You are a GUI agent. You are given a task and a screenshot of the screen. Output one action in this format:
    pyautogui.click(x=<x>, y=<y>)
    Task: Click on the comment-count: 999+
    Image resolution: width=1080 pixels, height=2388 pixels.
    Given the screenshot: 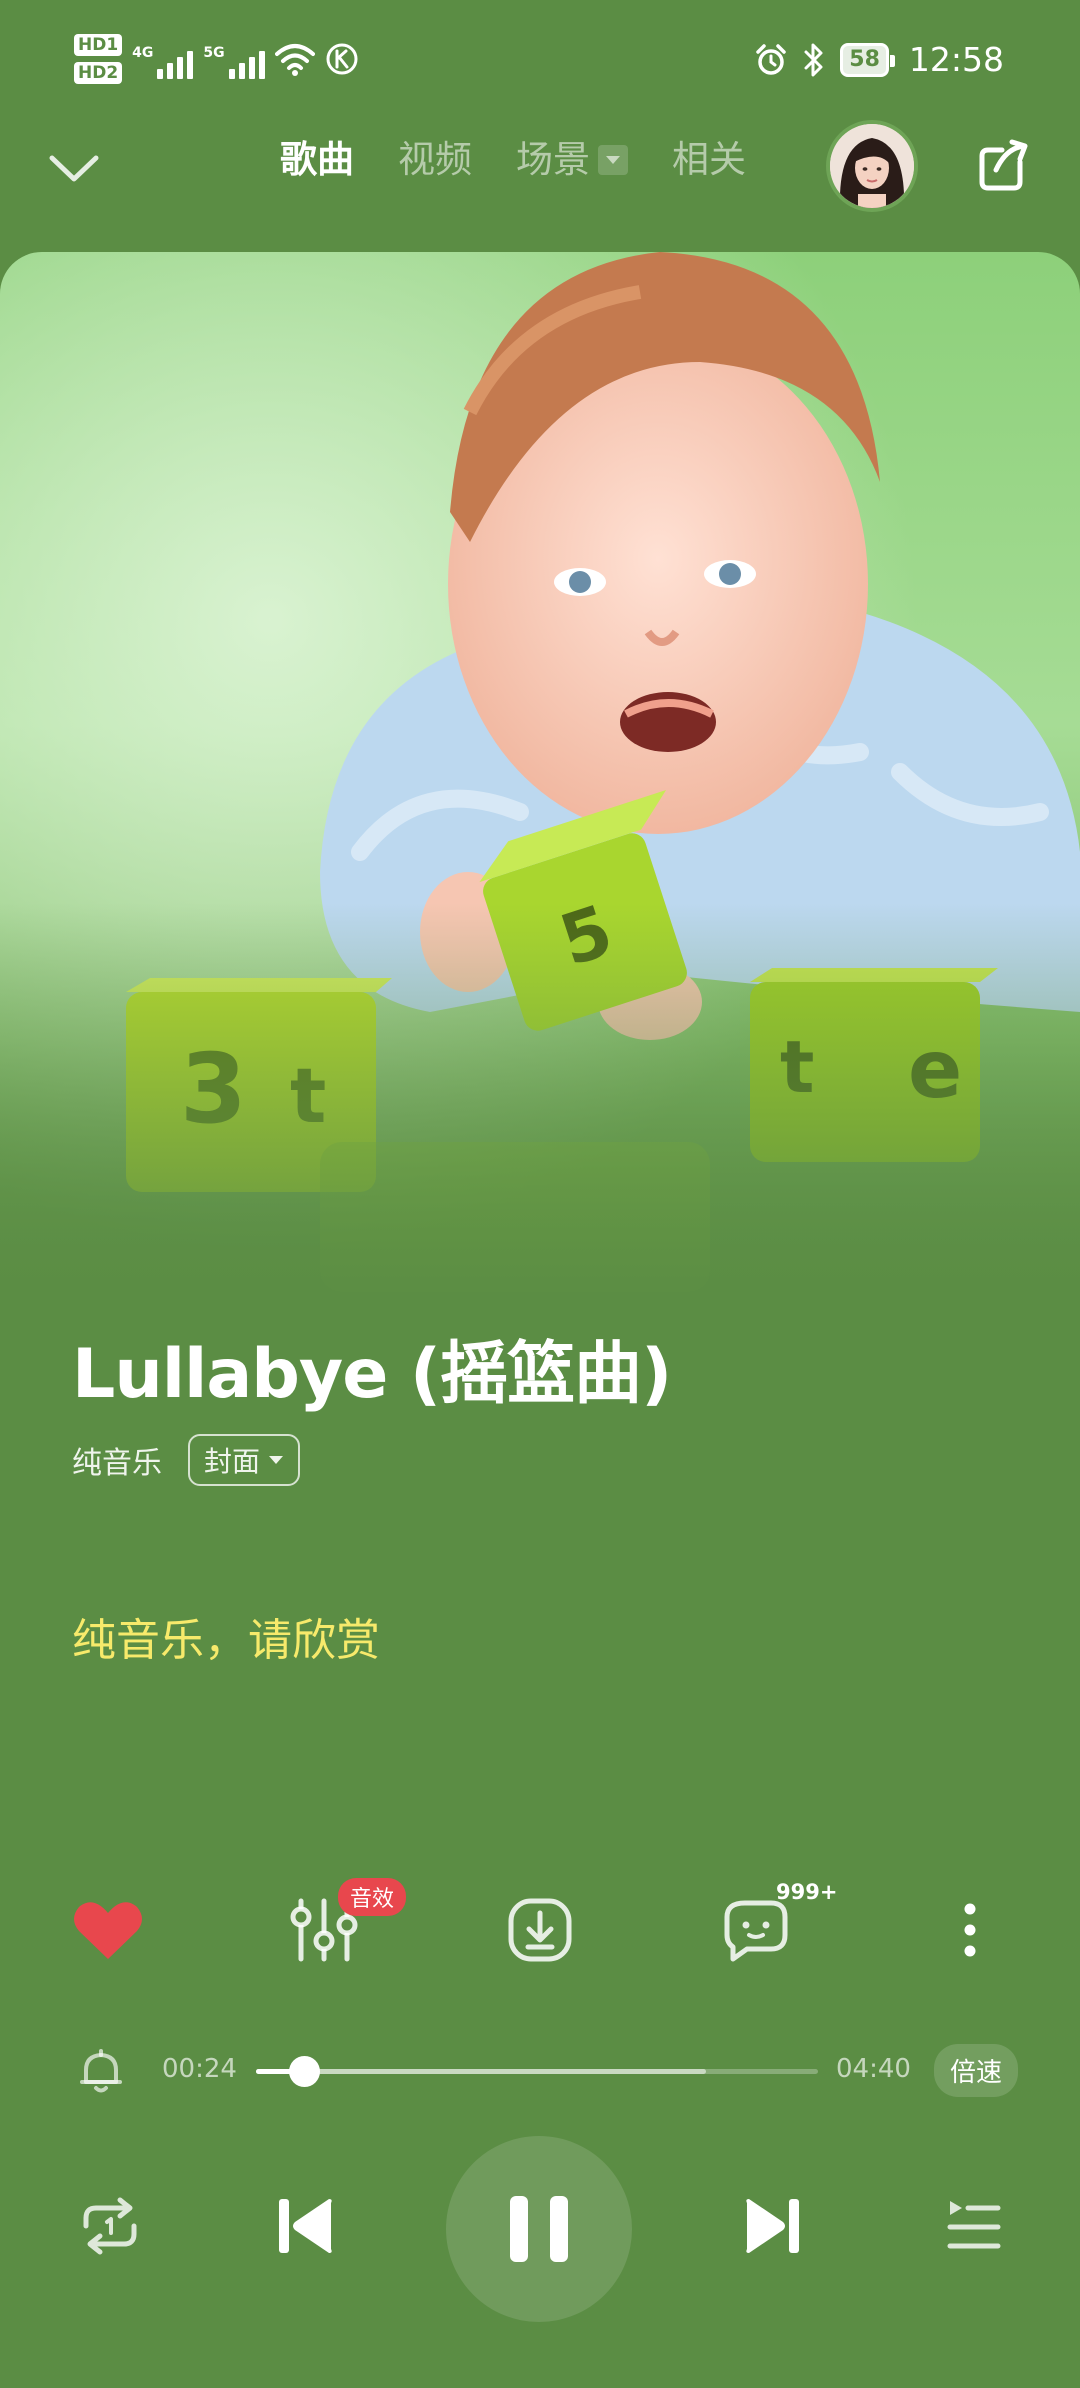 What is the action you would take?
    pyautogui.click(x=807, y=1892)
    